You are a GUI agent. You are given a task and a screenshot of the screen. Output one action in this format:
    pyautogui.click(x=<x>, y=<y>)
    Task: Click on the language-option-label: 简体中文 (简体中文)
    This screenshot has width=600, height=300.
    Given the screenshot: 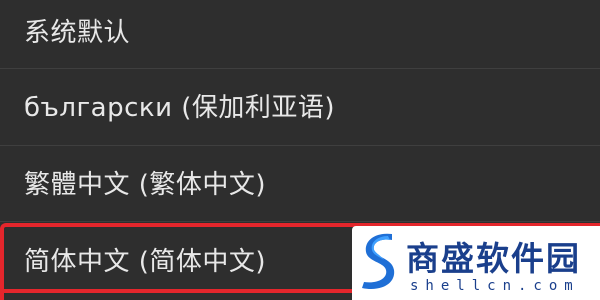 What is the action you would take?
    pyautogui.click(x=145, y=261)
    